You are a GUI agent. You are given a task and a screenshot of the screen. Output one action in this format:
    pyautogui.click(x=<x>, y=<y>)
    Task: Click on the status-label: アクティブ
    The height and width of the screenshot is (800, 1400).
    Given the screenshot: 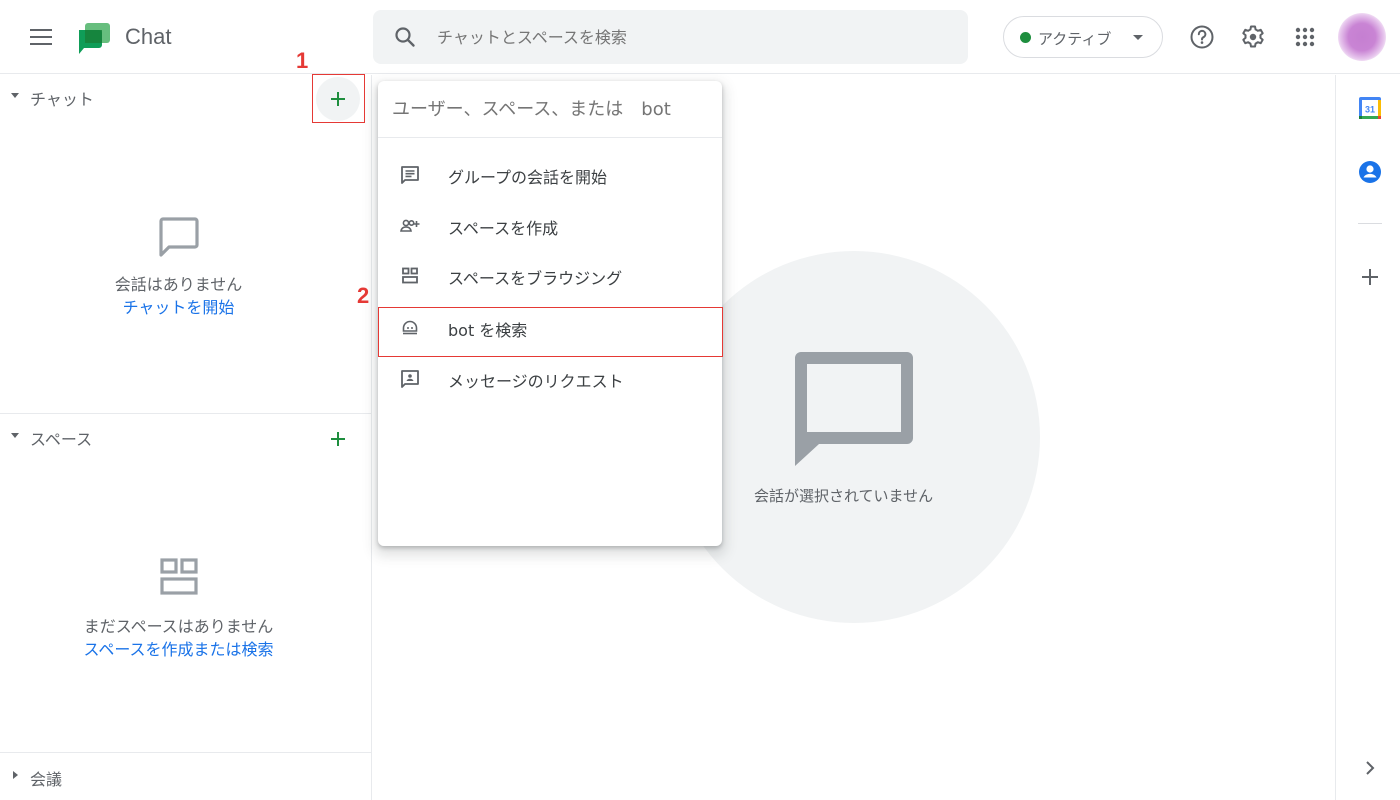 What is the action you would take?
    pyautogui.click(x=1075, y=39)
    